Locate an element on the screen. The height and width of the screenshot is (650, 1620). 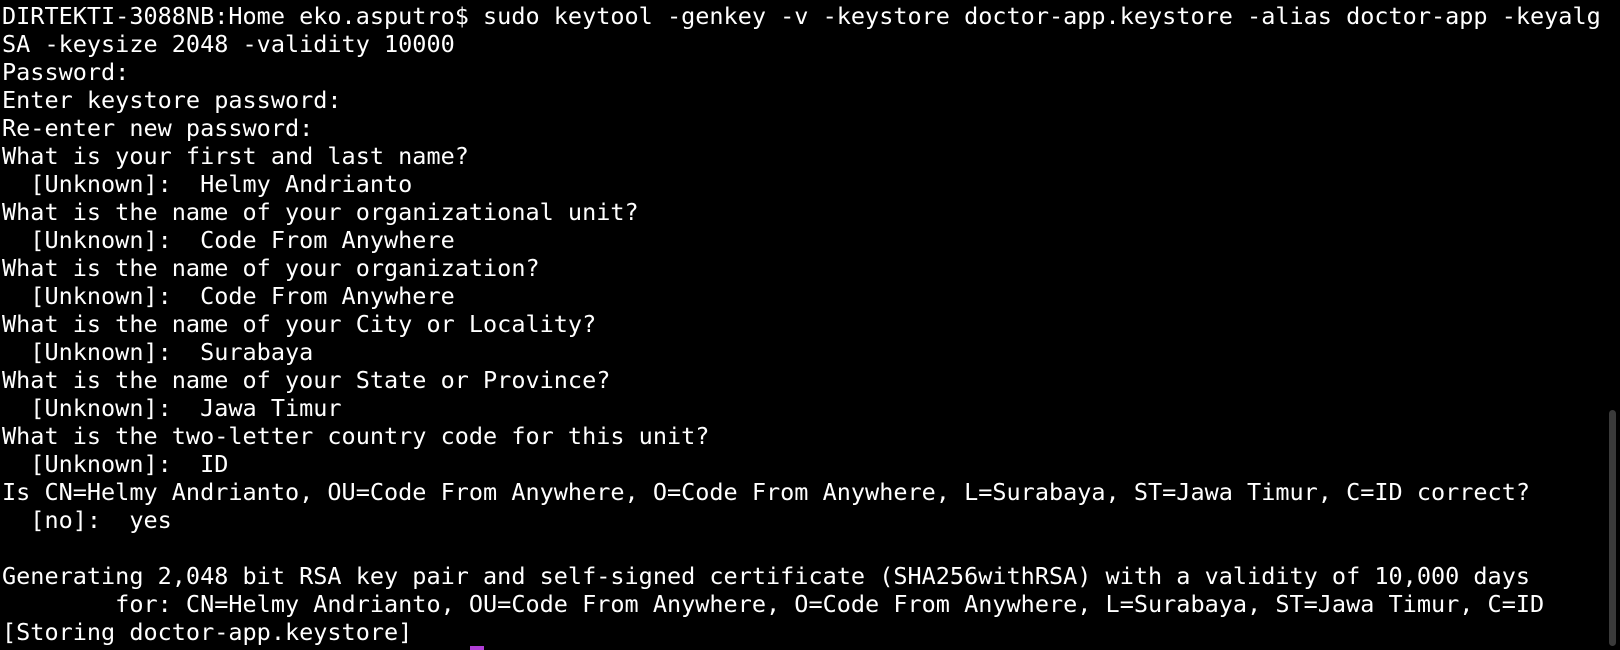
terminal-line-9: [Unknown]: Code From Anywhere is located at coordinates (228, 240).